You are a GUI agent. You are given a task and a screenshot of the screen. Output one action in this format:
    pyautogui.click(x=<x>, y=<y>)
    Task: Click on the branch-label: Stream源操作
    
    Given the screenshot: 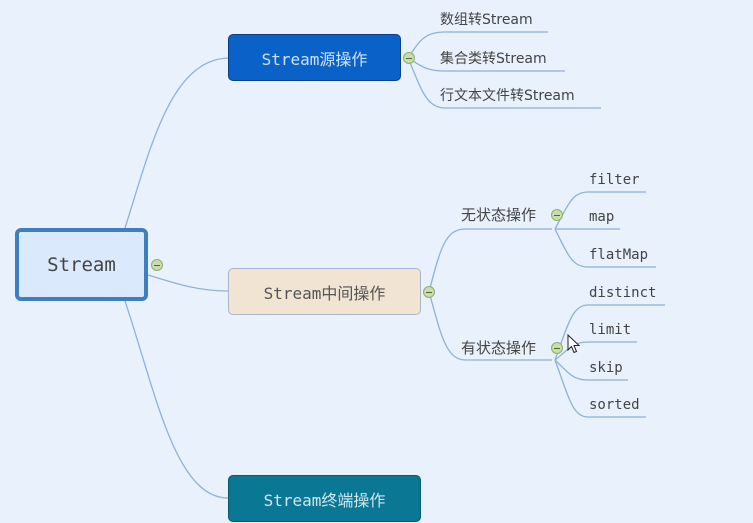 What is the action you would take?
    pyautogui.click(x=314, y=59)
    